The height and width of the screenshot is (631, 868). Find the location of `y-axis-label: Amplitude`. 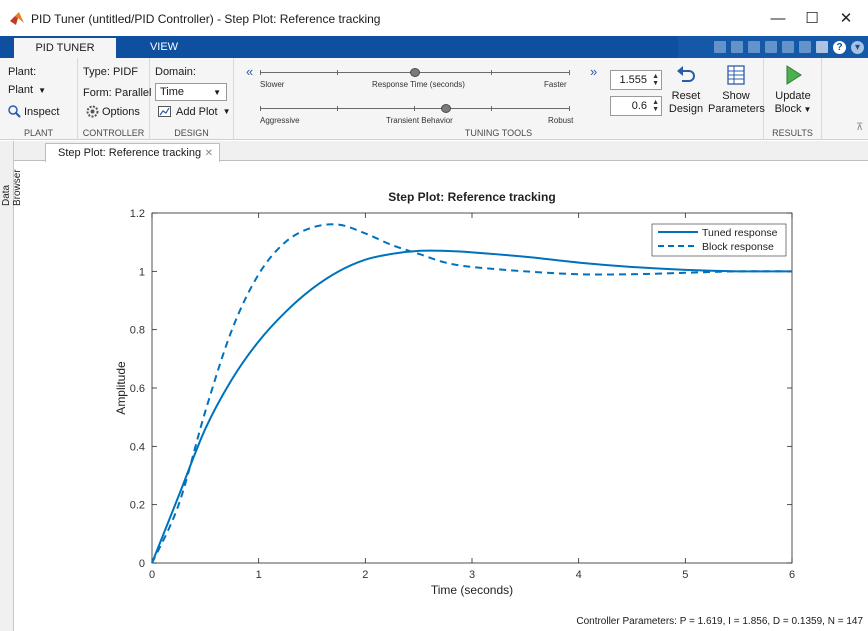

y-axis-label: Amplitude is located at coordinates (121, 388).